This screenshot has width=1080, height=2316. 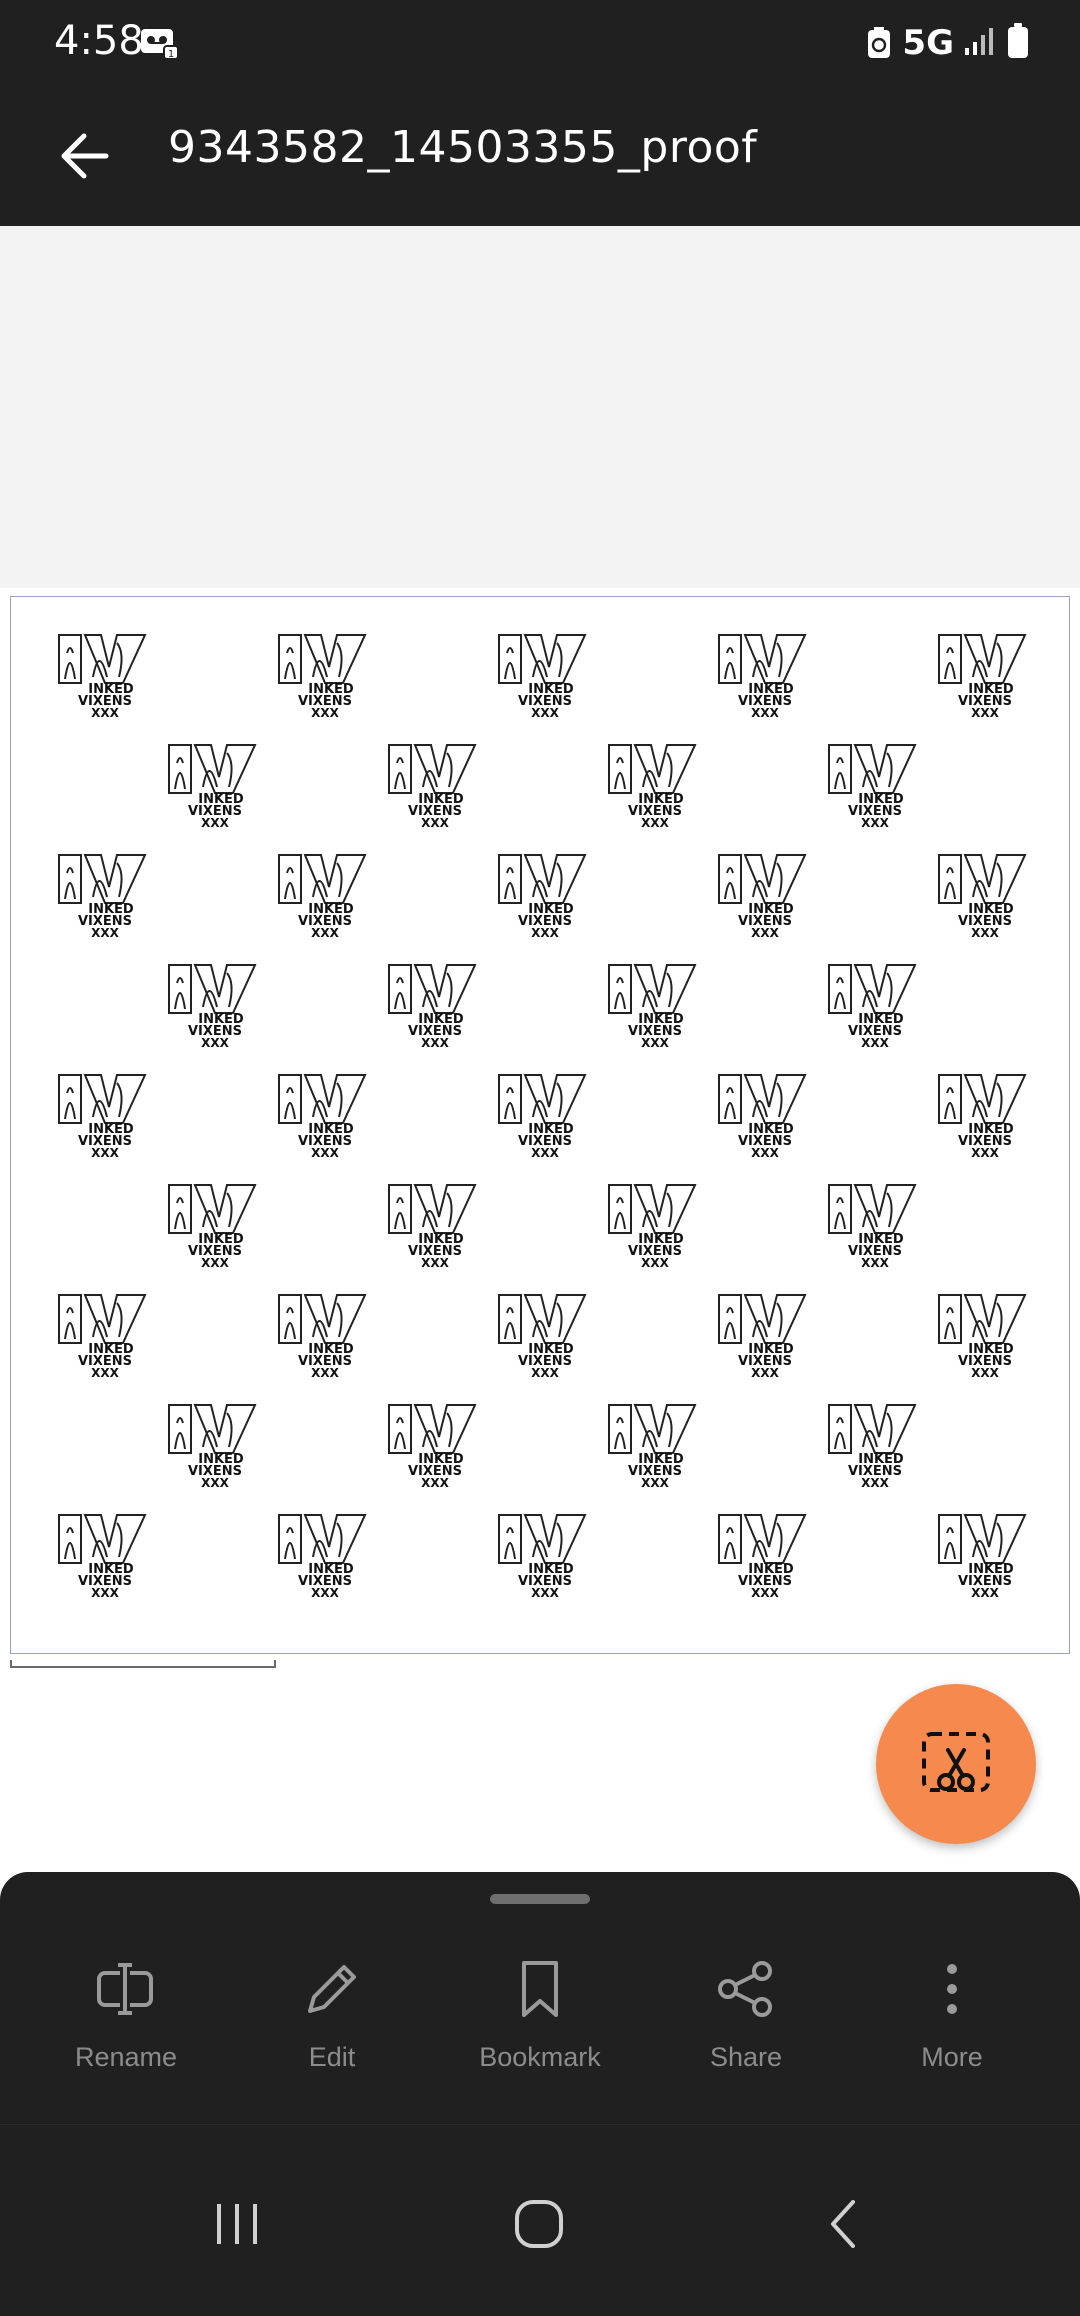 What do you see at coordinates (126, 2057) in the screenshot?
I see `rename-label: Rename` at bounding box center [126, 2057].